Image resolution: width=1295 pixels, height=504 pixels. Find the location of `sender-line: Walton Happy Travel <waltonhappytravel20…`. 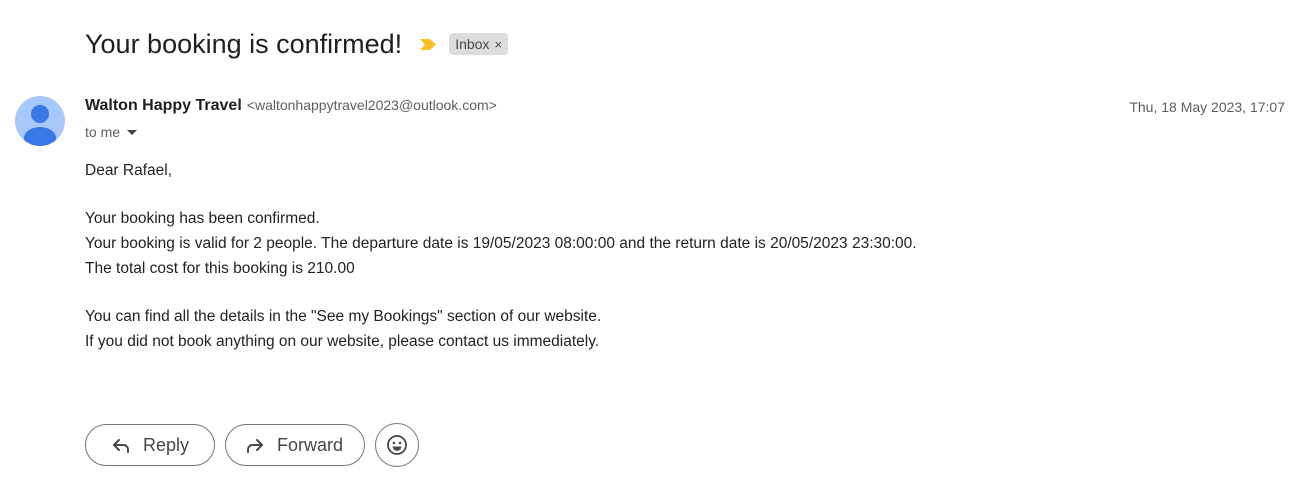

sender-line: Walton Happy Travel <waltonhappytravel20… is located at coordinates (291, 106).